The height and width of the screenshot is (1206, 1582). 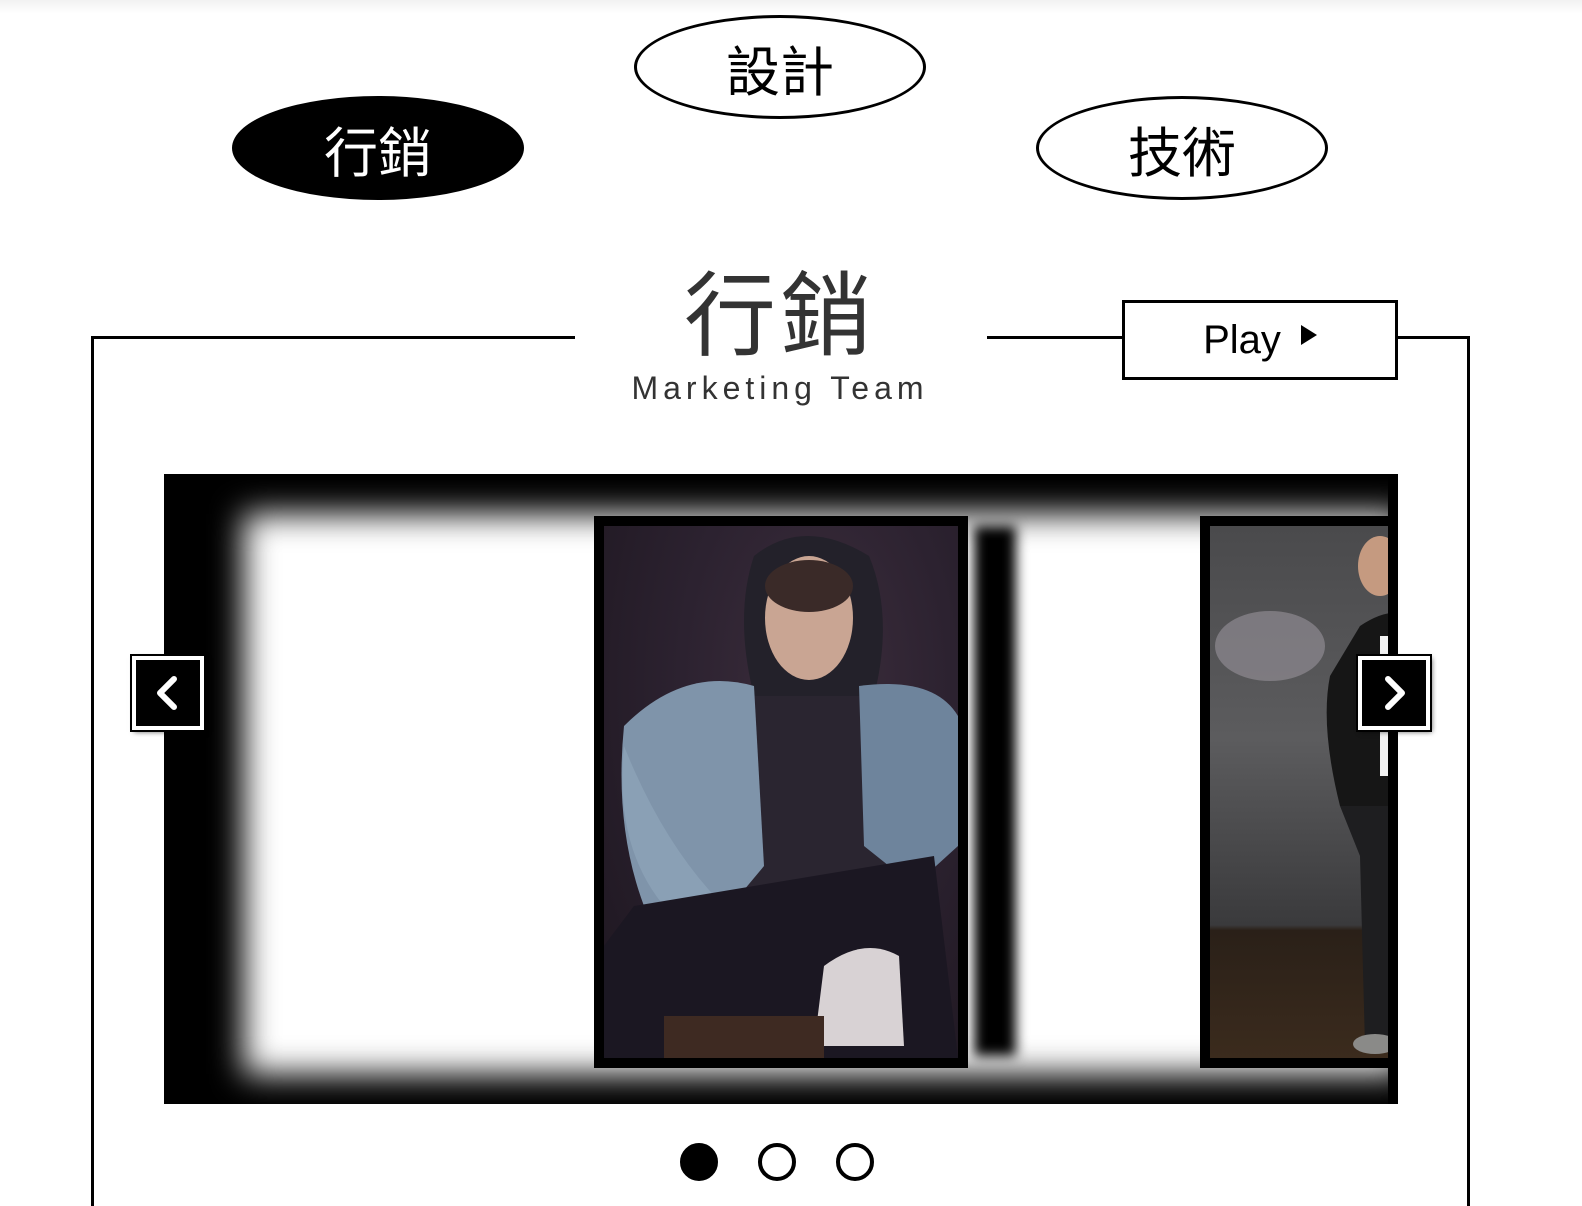 What do you see at coordinates (779, 316) in the screenshot?
I see `section-title: 行銷` at bounding box center [779, 316].